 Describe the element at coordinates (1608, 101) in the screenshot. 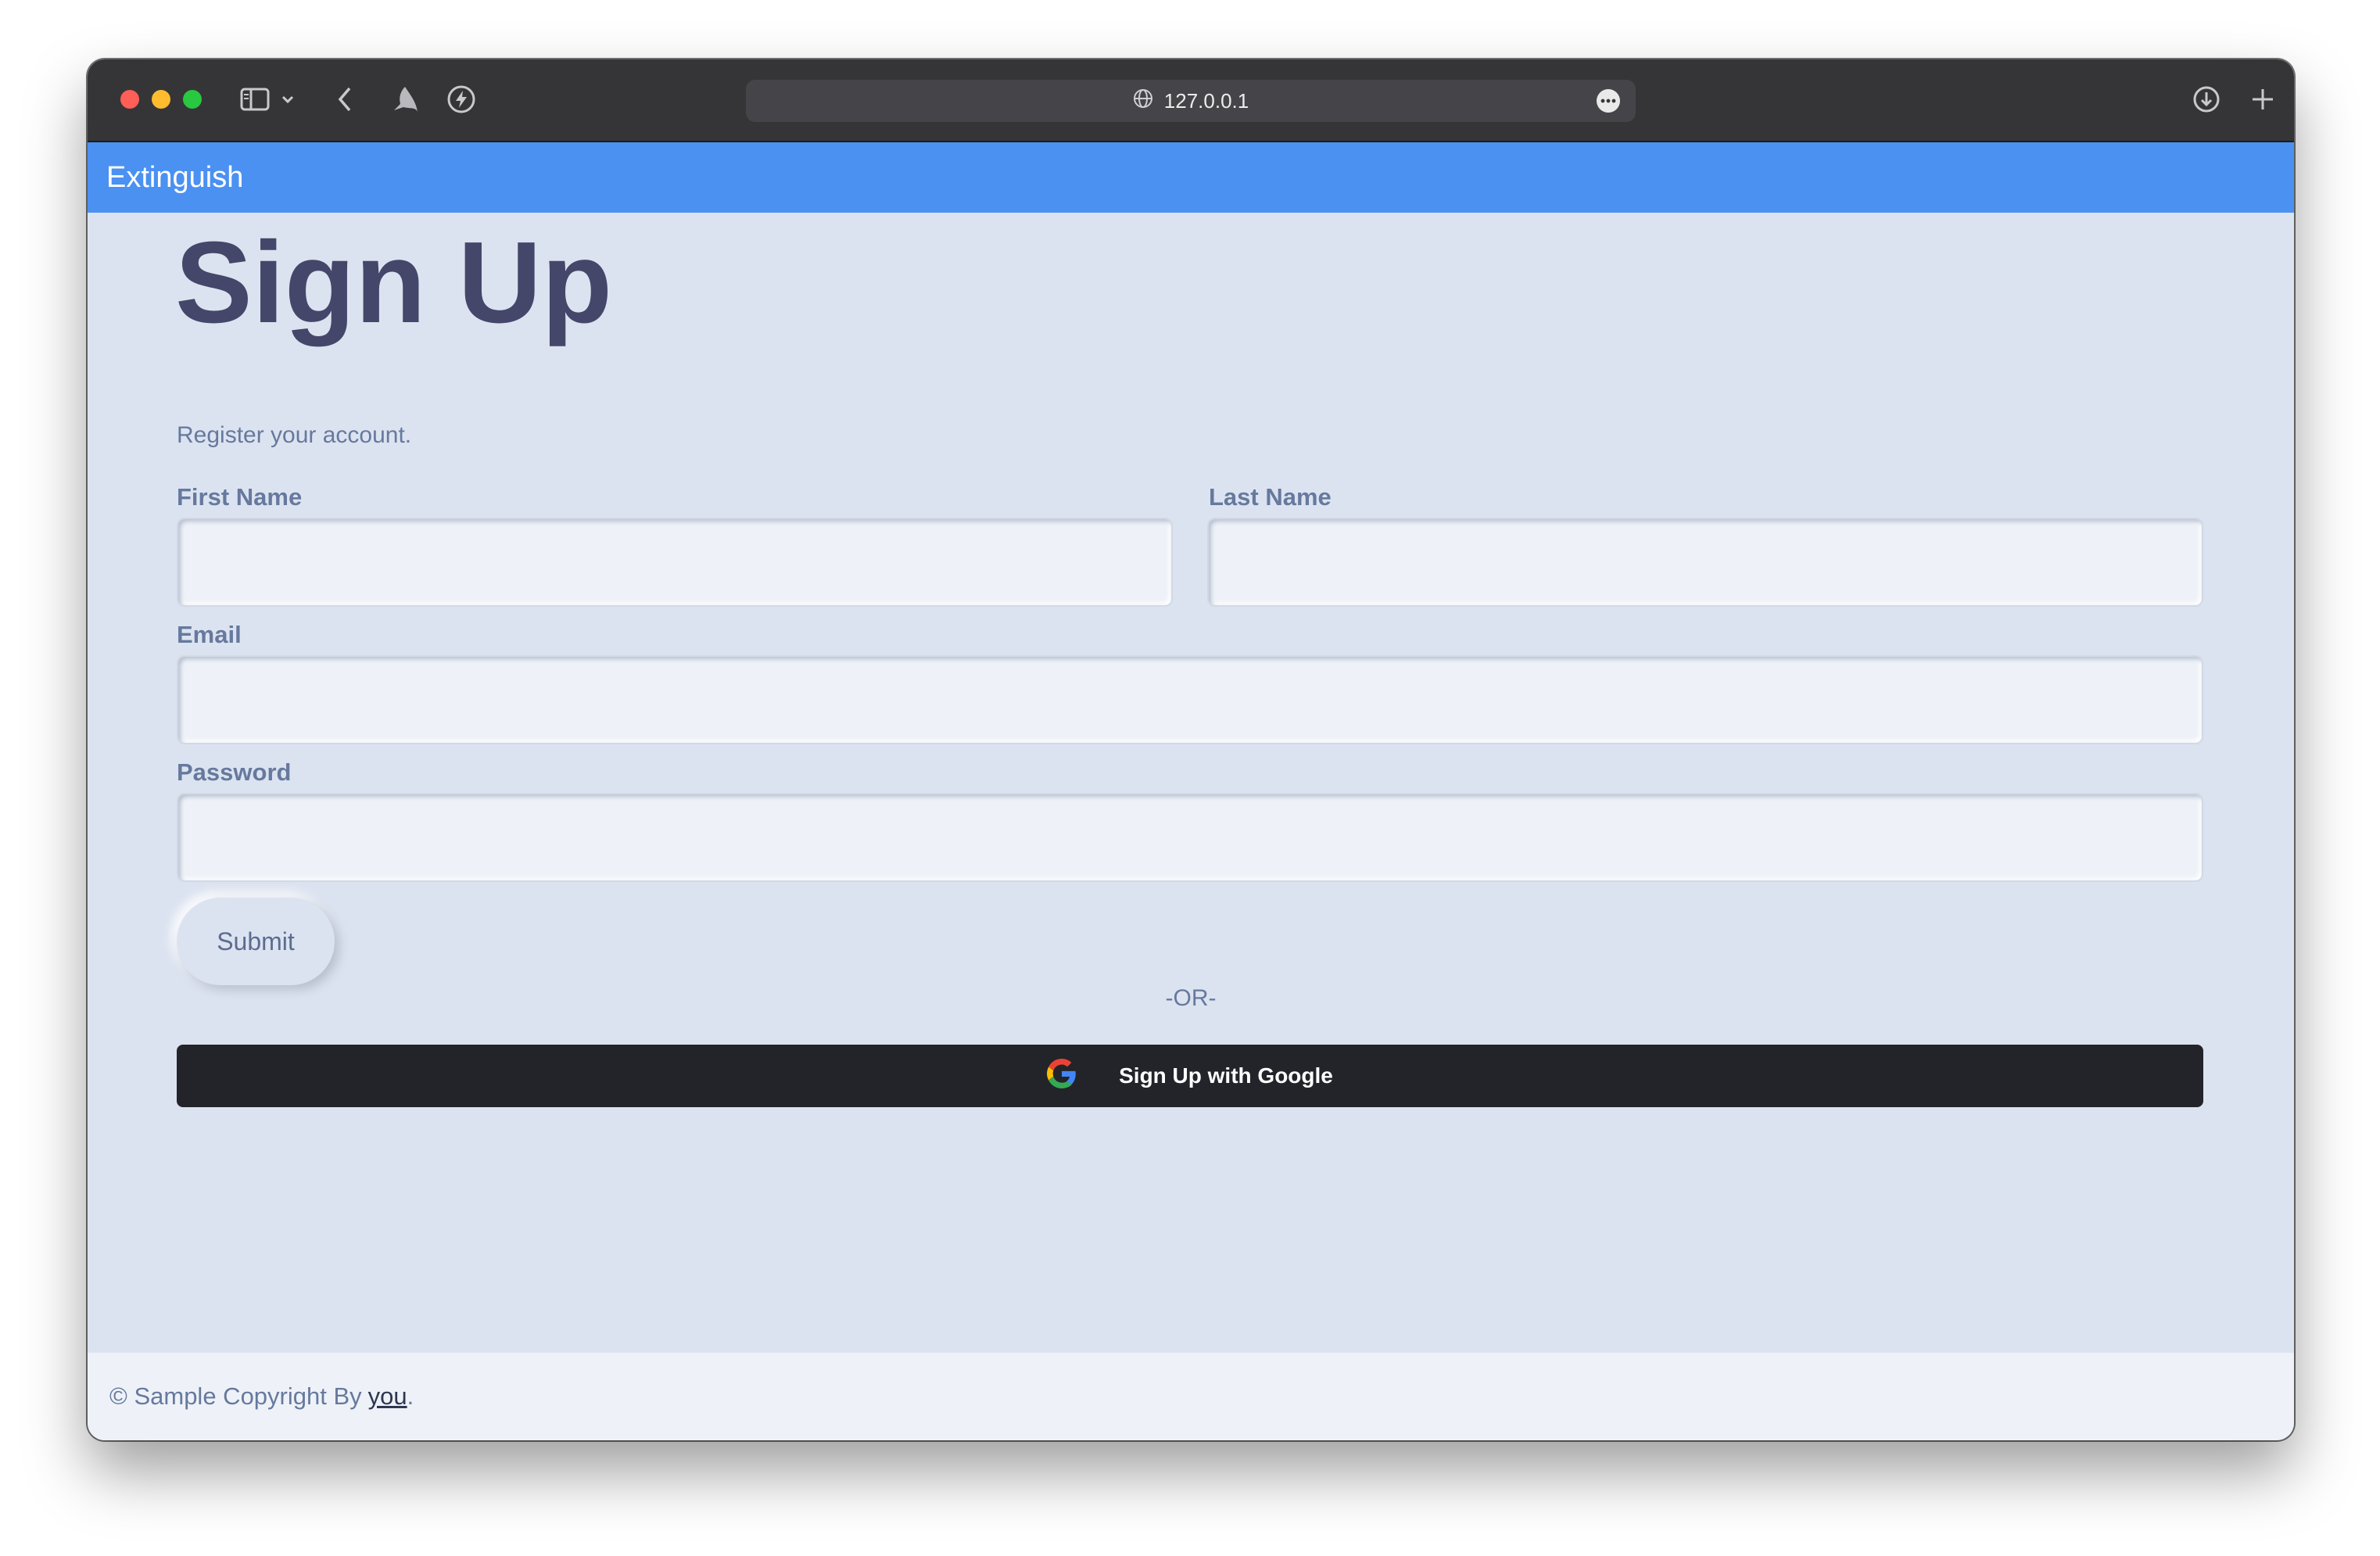

I see `more-icon` at that location.